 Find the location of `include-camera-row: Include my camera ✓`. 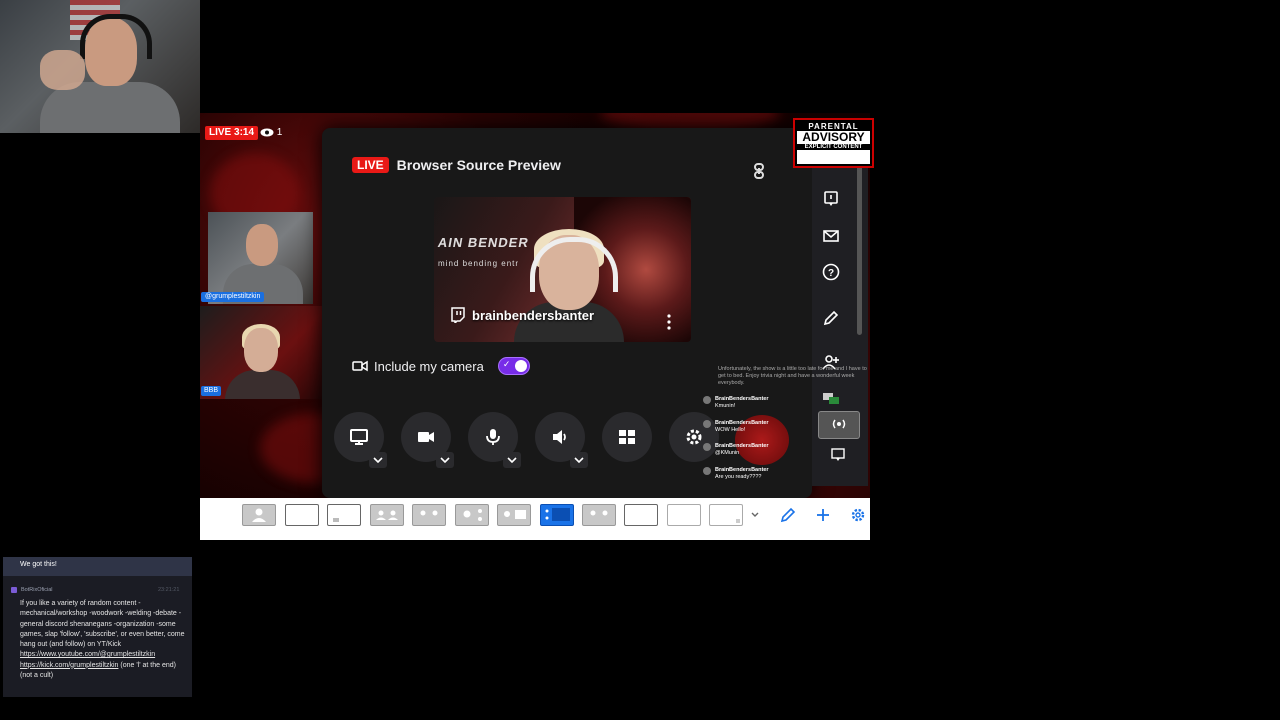

include-camera-row: Include my camera ✓ is located at coordinates (441, 366).